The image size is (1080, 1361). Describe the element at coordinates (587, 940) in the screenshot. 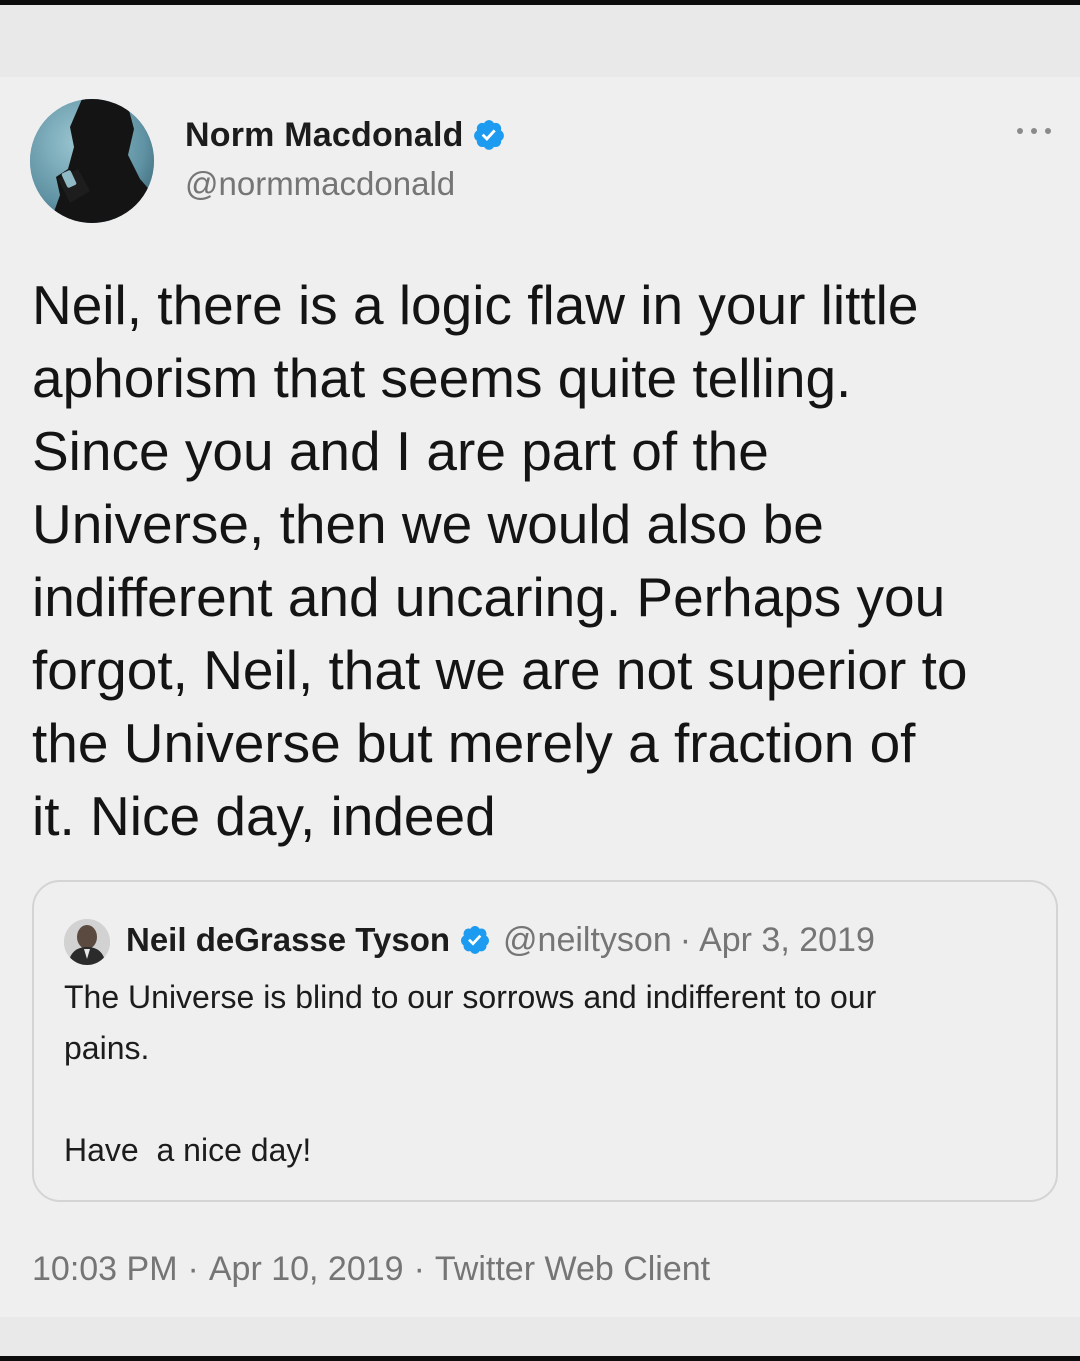

I see `quoted-handle: @neiltyson` at that location.